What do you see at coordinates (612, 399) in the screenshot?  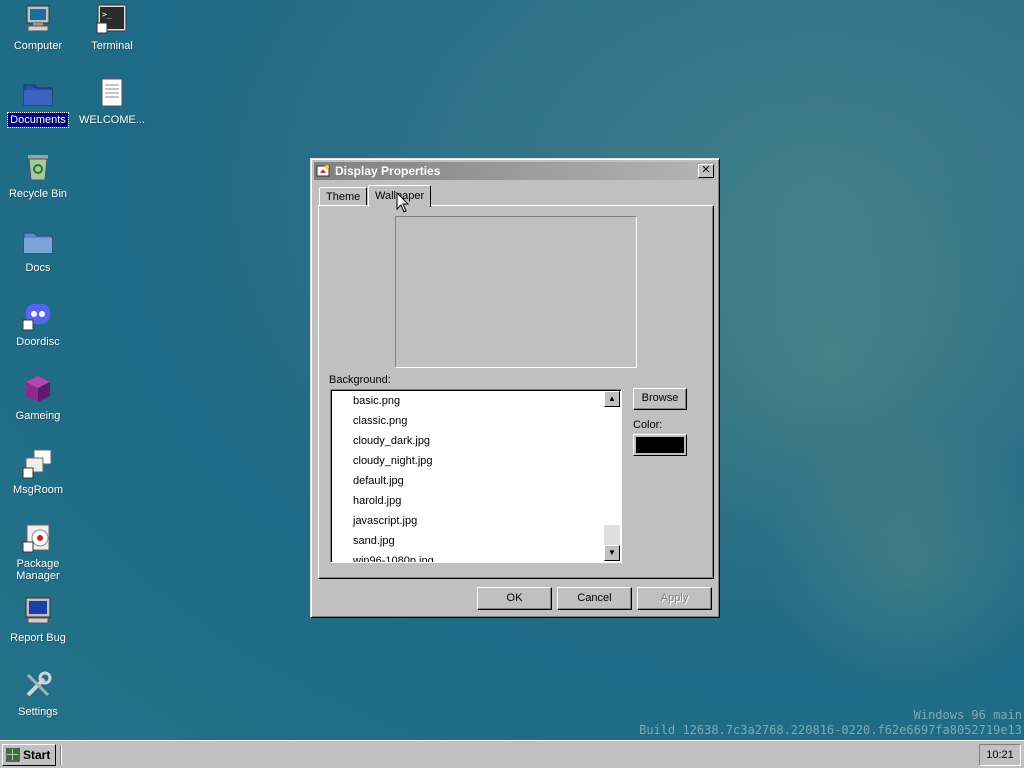 I see `scroll-up-icon: ▲` at bounding box center [612, 399].